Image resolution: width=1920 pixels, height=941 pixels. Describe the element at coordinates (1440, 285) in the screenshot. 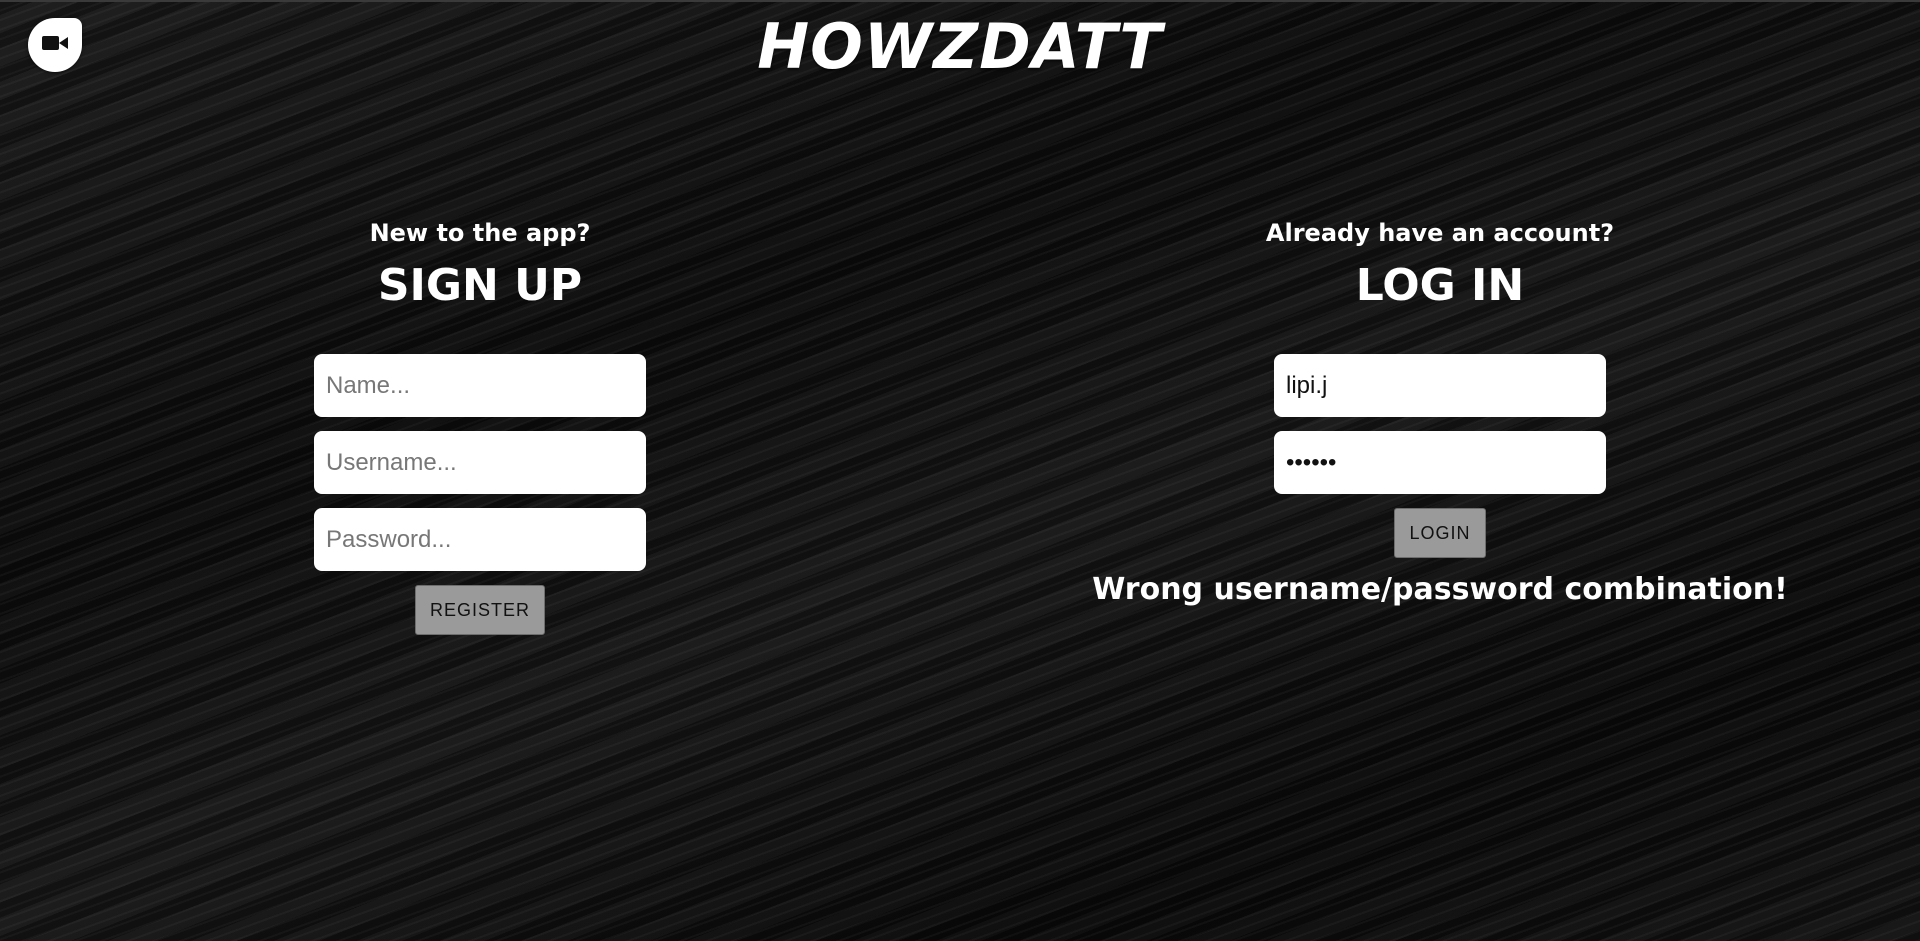

I see `login-heading: LOG IN` at that location.